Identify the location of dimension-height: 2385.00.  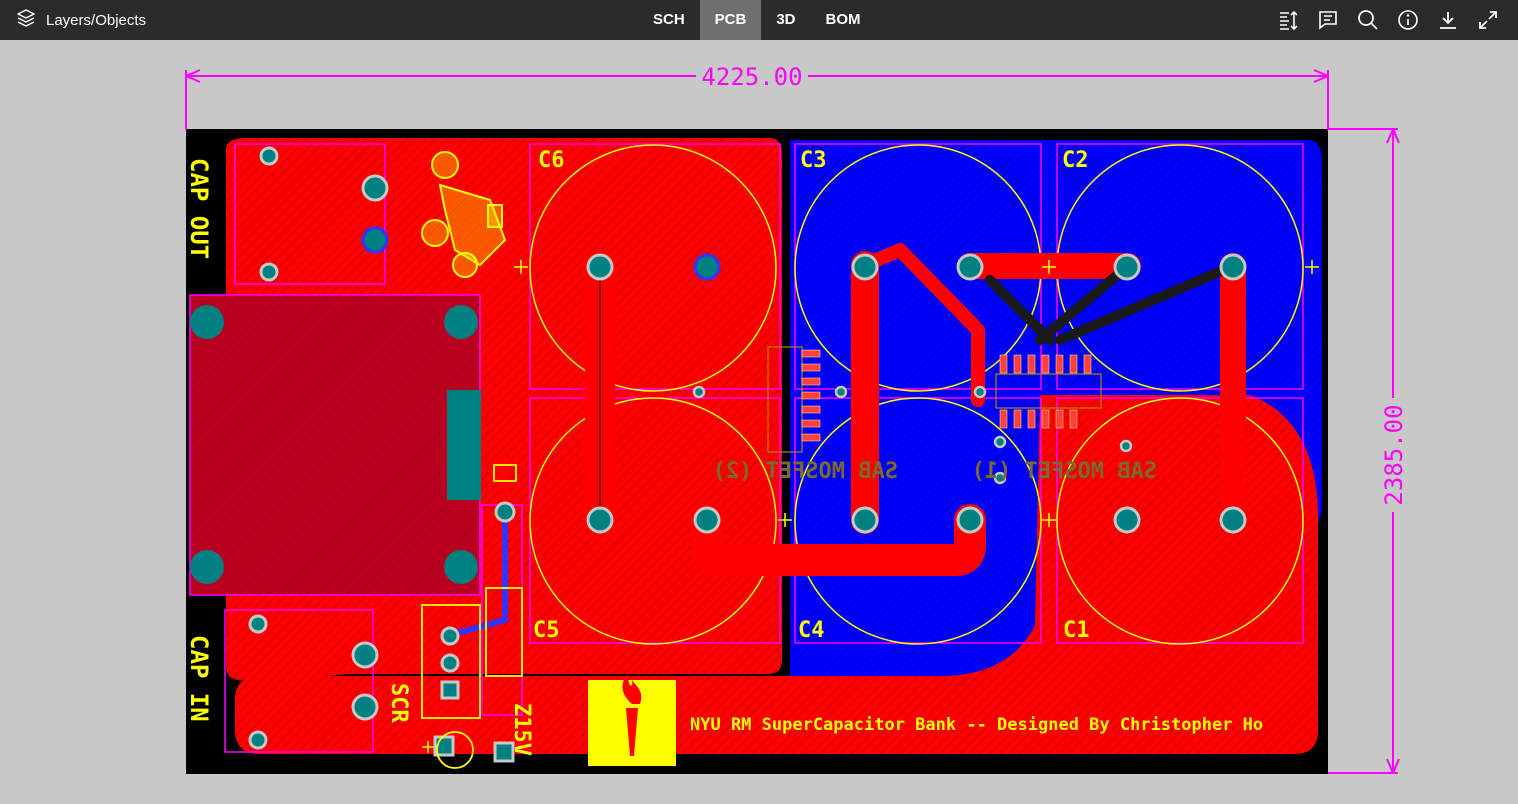
(1394, 454).